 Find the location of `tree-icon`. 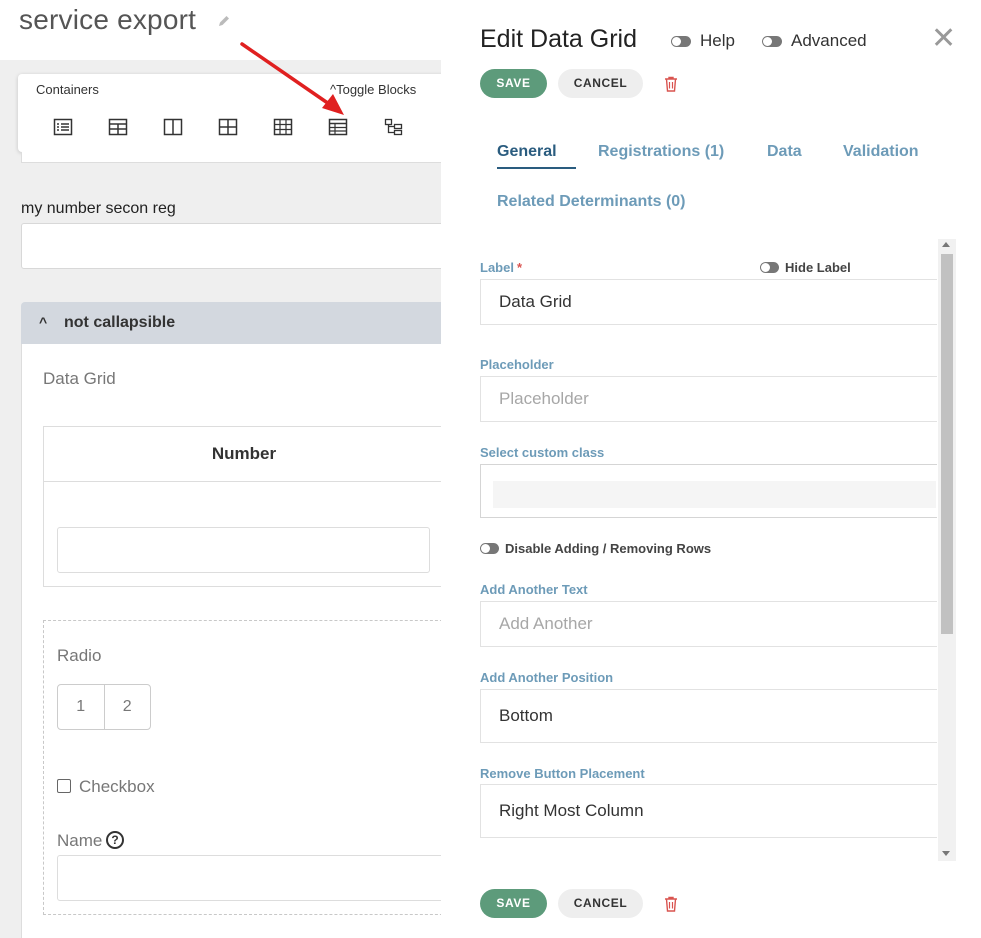

tree-icon is located at coordinates (394, 127).